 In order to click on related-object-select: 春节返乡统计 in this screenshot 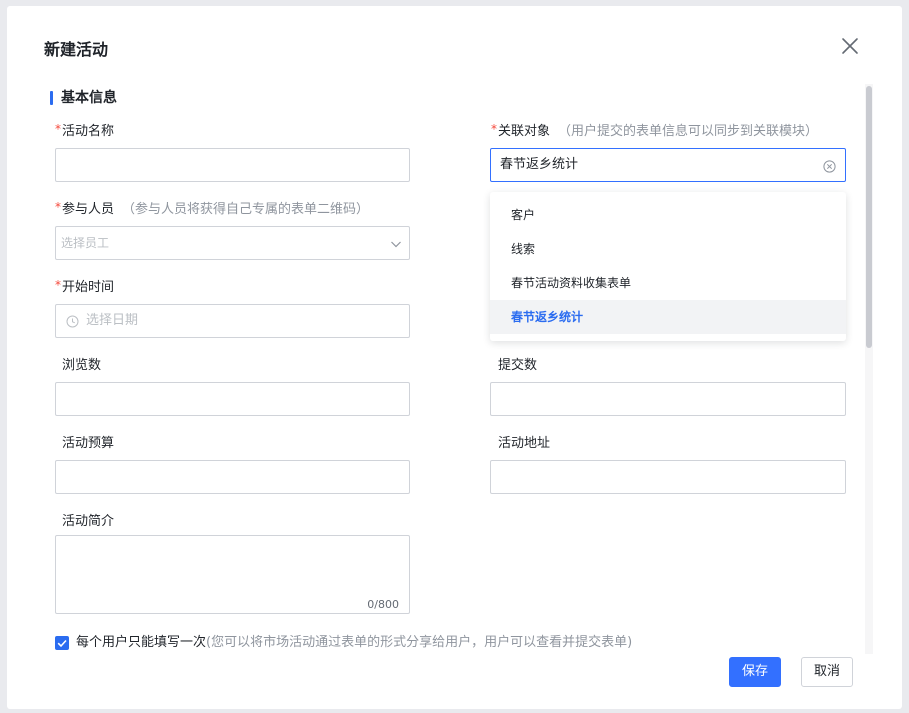, I will do `click(668, 165)`.